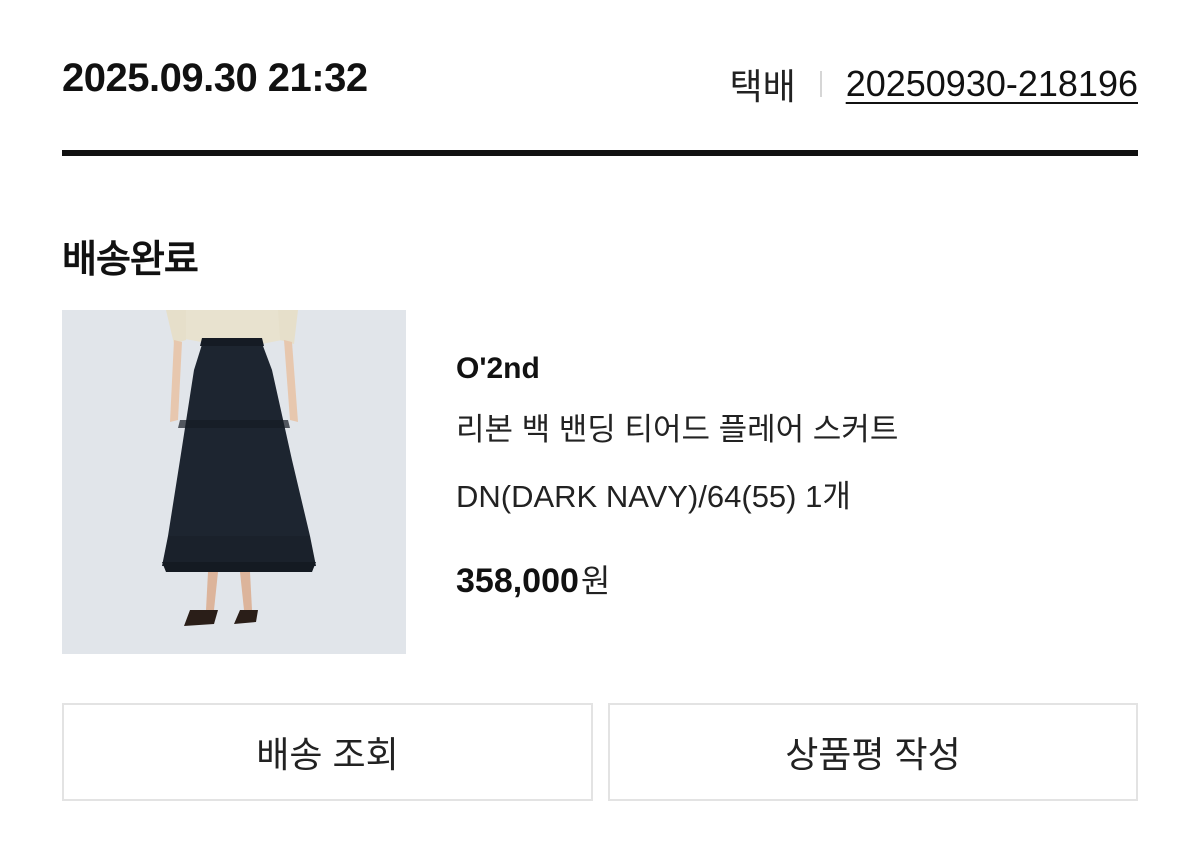 This screenshot has width=1200, height=859. I want to click on delivery-status: 배송완료, so click(130, 260).